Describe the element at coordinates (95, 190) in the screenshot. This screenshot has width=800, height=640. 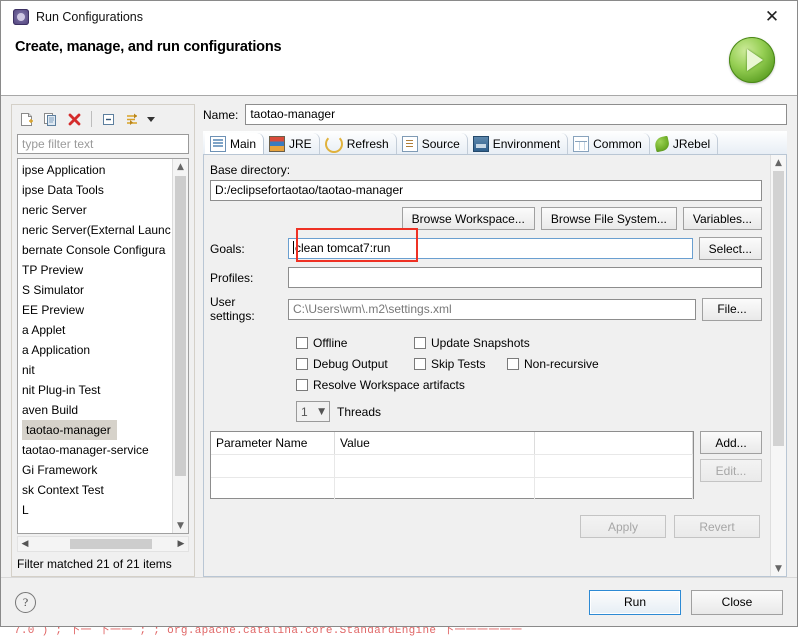
I see `list-item: ipse Data Tools` at that location.